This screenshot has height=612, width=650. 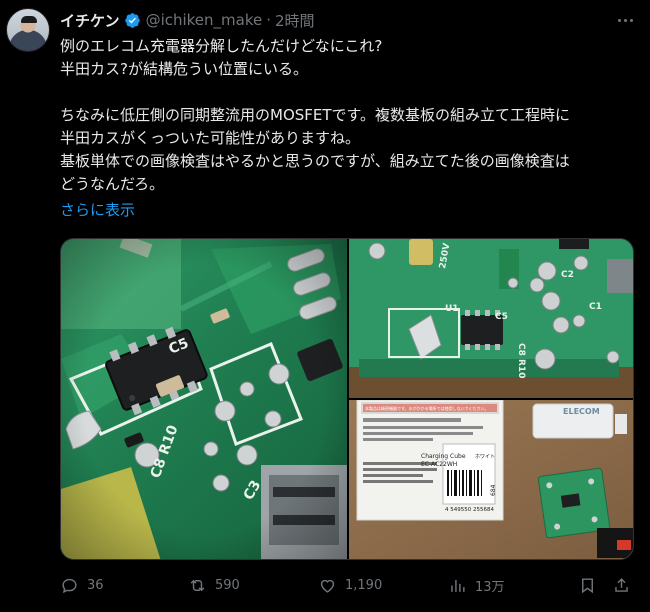 What do you see at coordinates (458, 585) in the screenshot?
I see `views-chart-icon` at bounding box center [458, 585].